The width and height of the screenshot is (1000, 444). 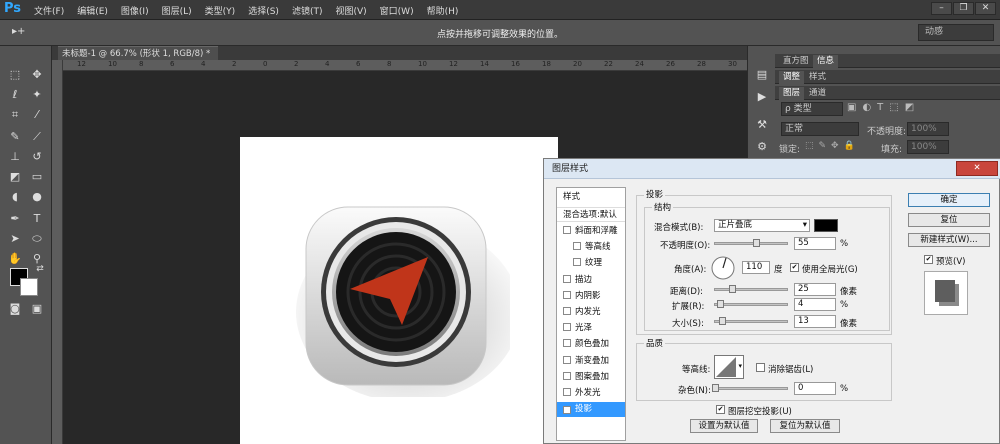 I want to click on tab-histogram: 直方图, so click(x=796, y=61).